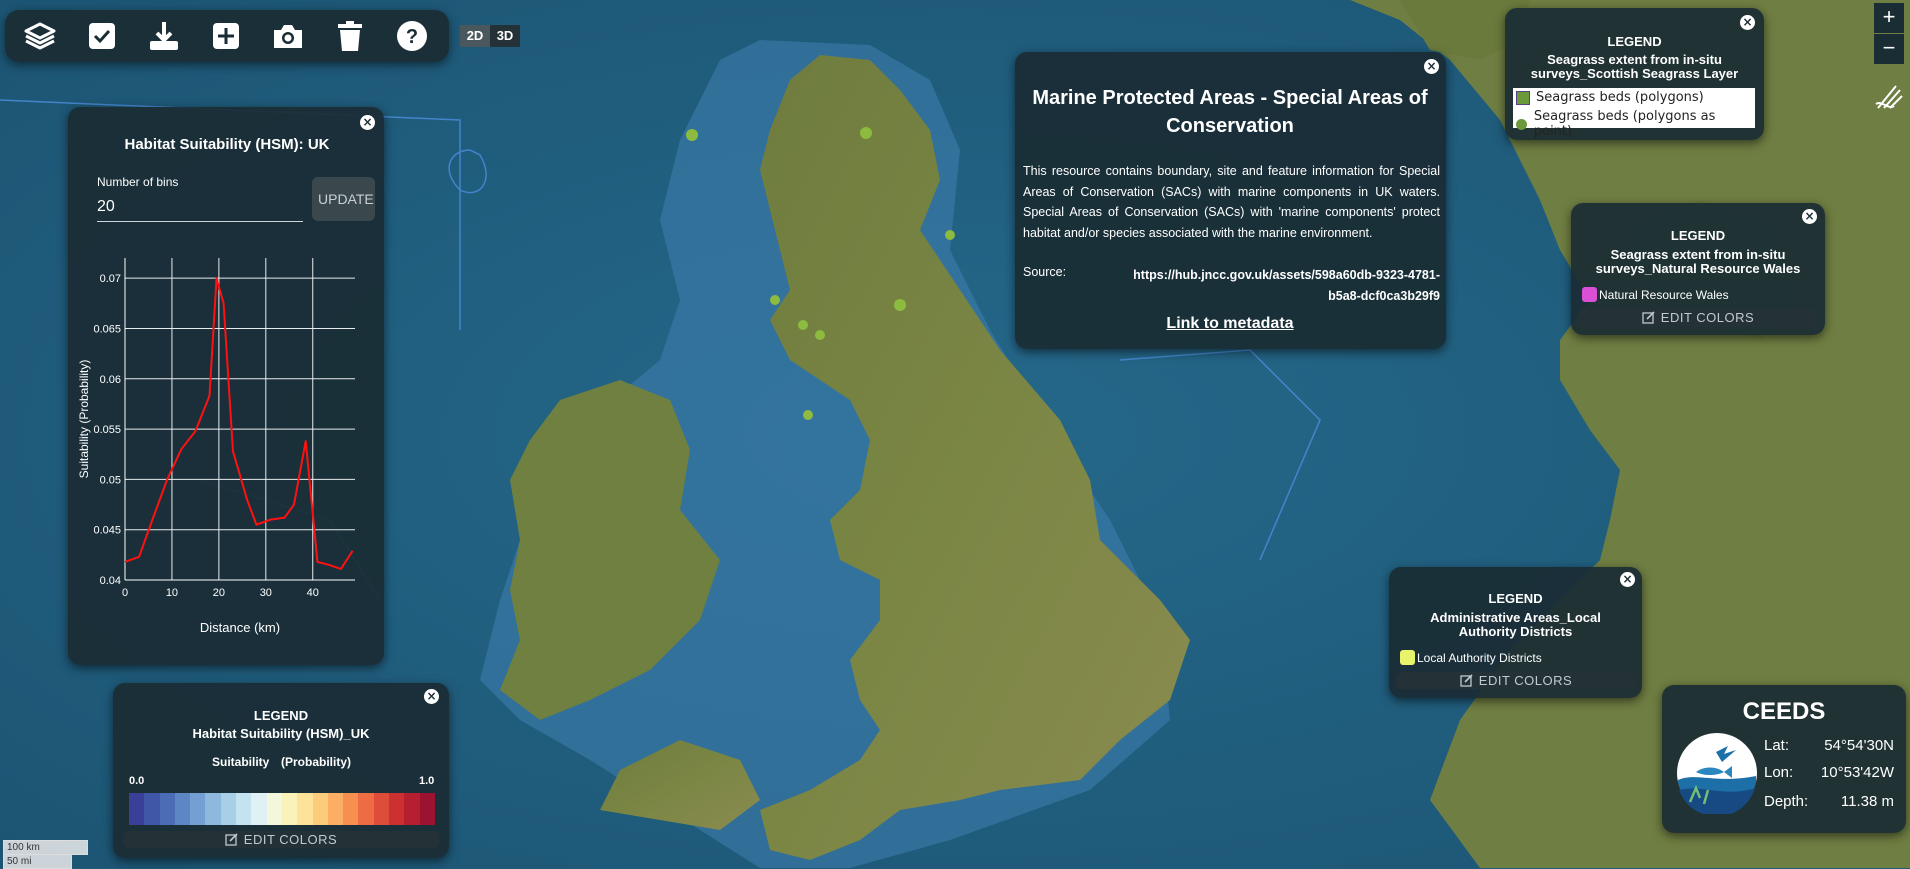  Describe the element at coordinates (239, 423) in the screenshot. I see `series-line` at that location.